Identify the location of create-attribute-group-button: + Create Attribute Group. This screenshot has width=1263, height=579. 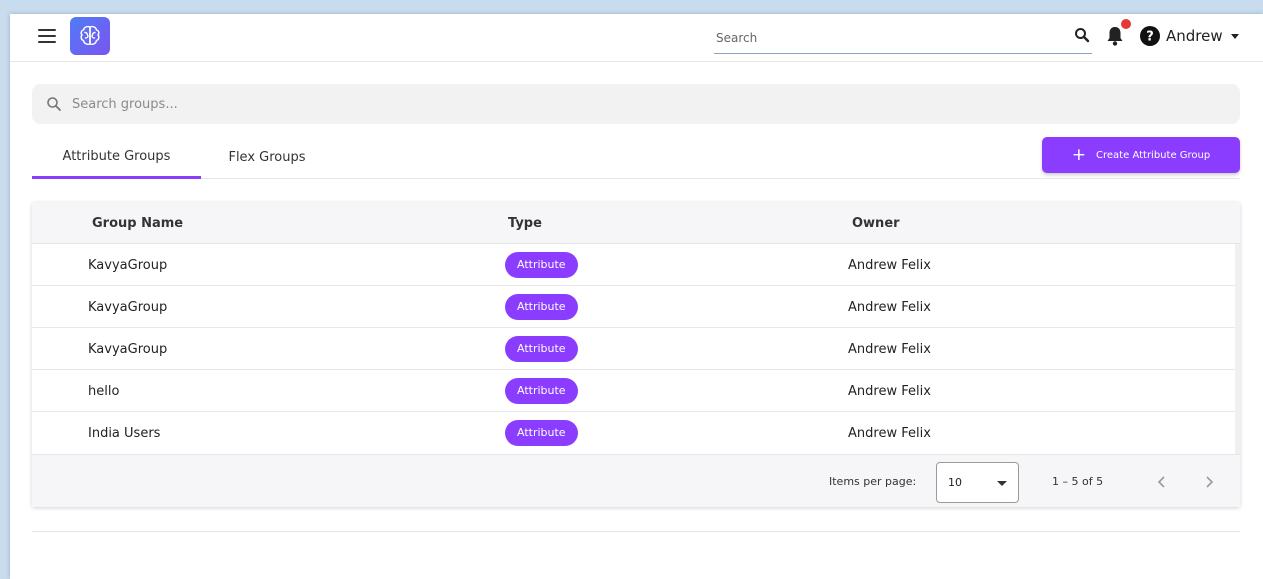
(1141, 155).